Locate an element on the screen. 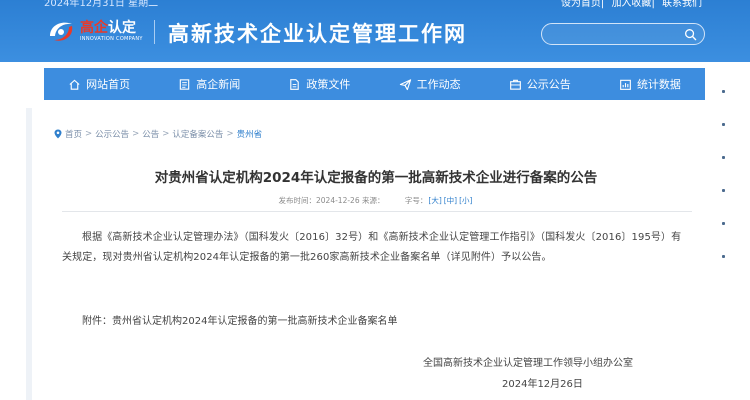 The height and width of the screenshot is (400, 750). nav-item-policy: 政策文件 is located at coordinates (319, 84).